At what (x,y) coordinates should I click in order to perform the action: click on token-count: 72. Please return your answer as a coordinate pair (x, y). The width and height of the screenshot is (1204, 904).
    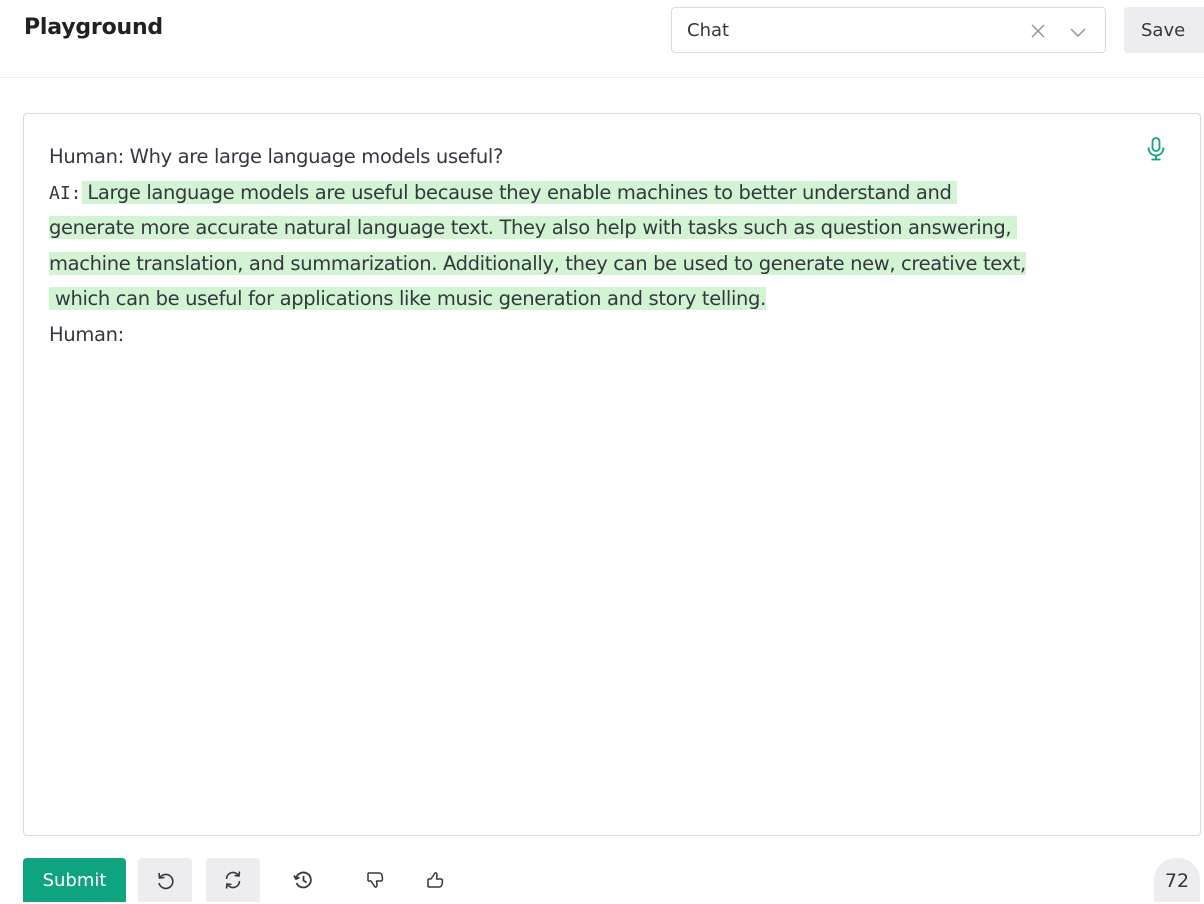
    Looking at the image, I should click on (1177, 880).